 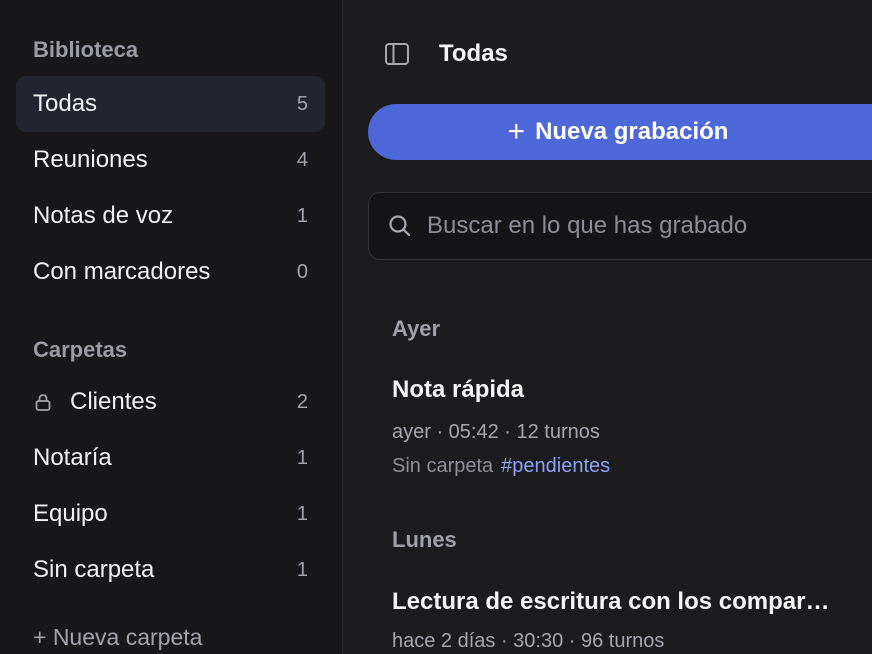 I want to click on search-input, so click(x=647, y=226).